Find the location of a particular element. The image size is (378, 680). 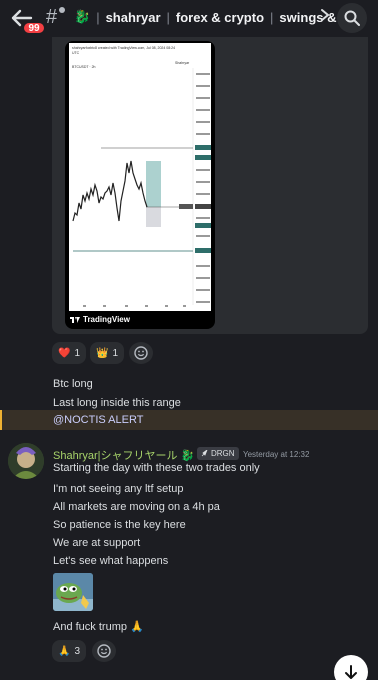

unread-dot-icon is located at coordinates (62, 10).